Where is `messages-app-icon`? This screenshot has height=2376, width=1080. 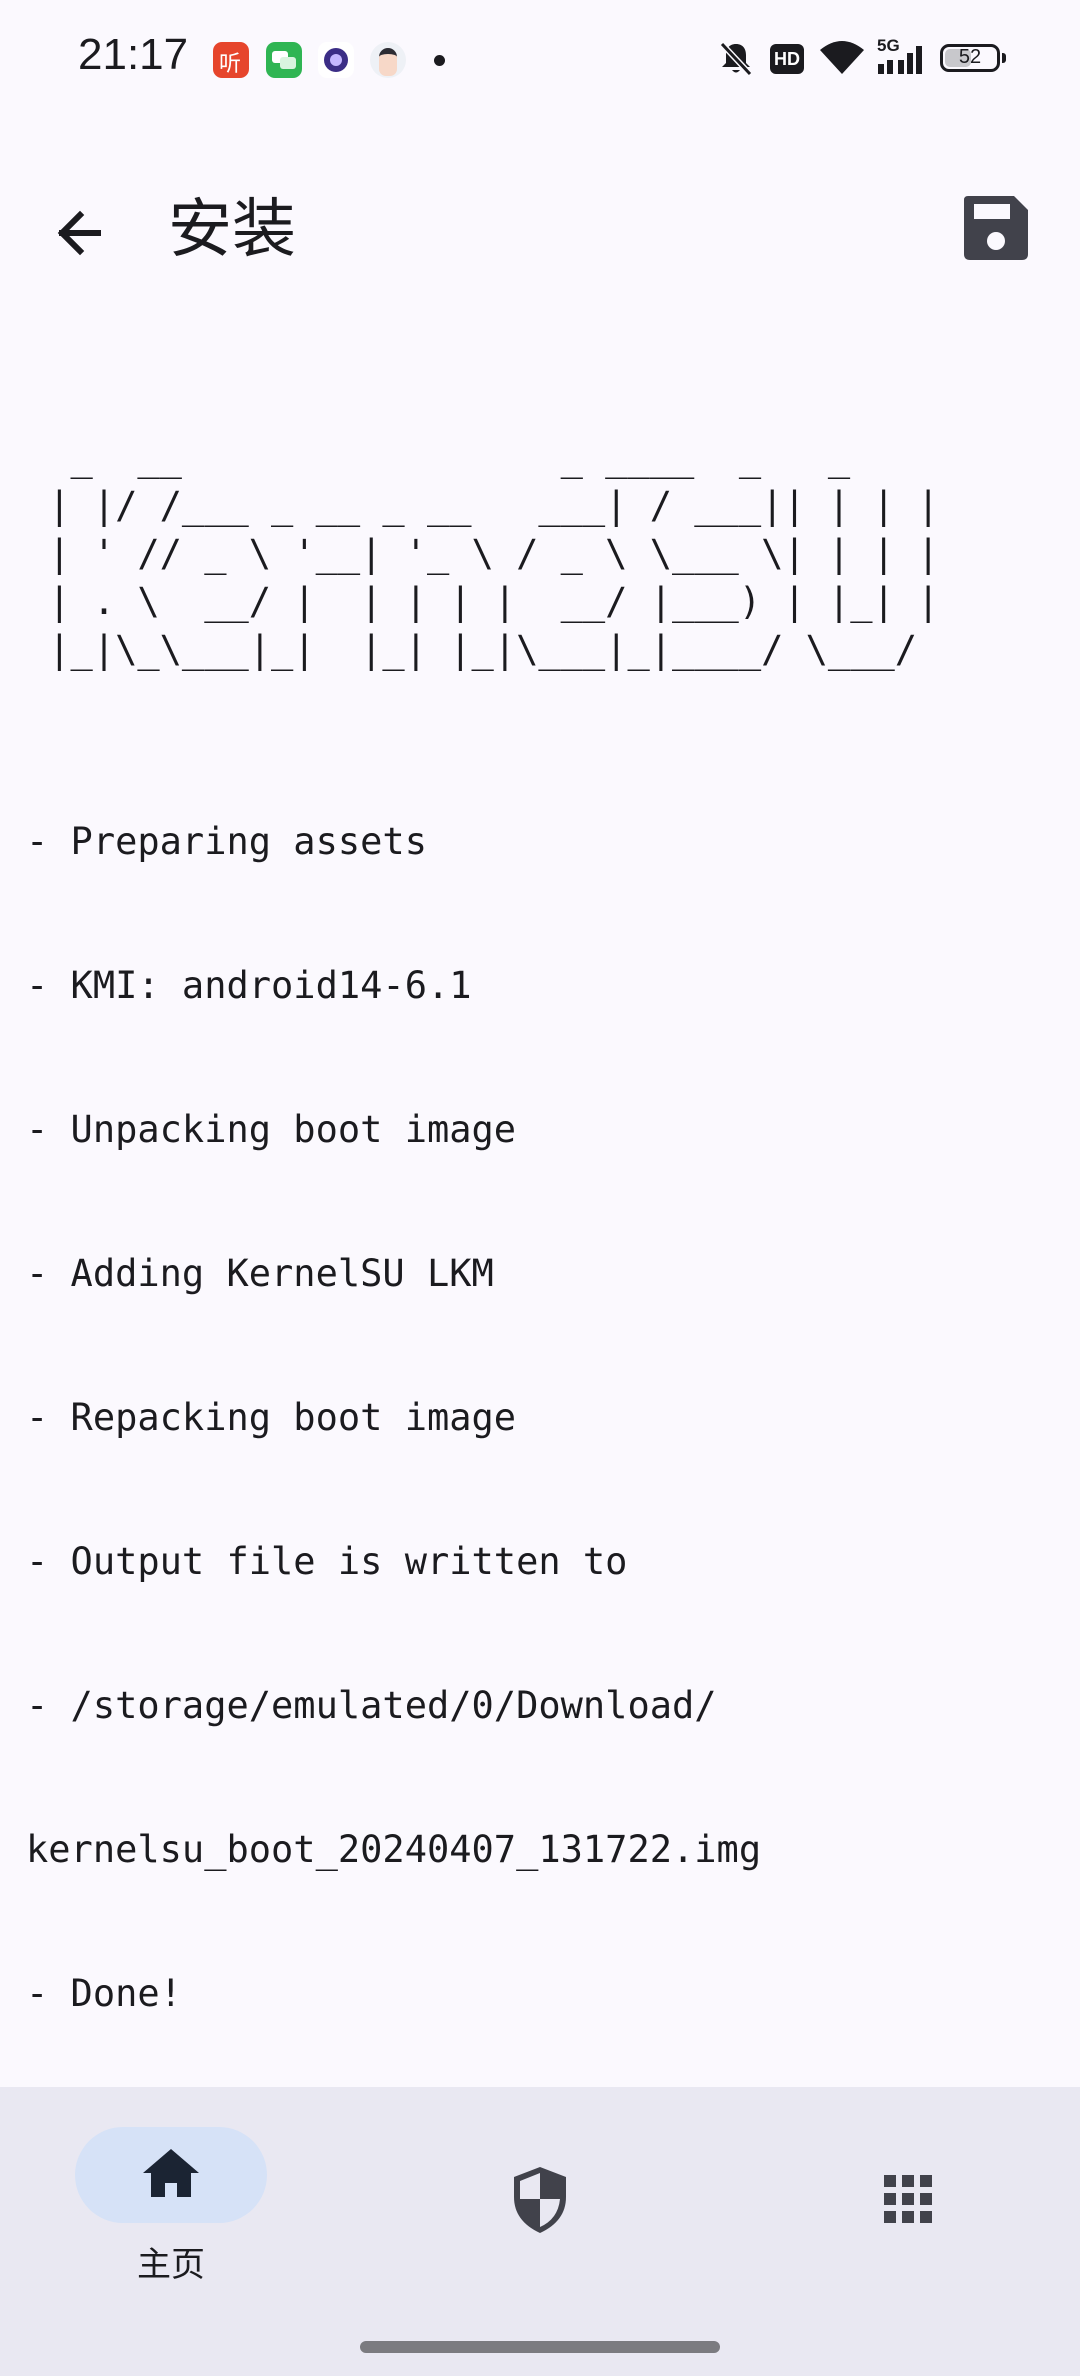 messages-app-icon is located at coordinates (284, 60).